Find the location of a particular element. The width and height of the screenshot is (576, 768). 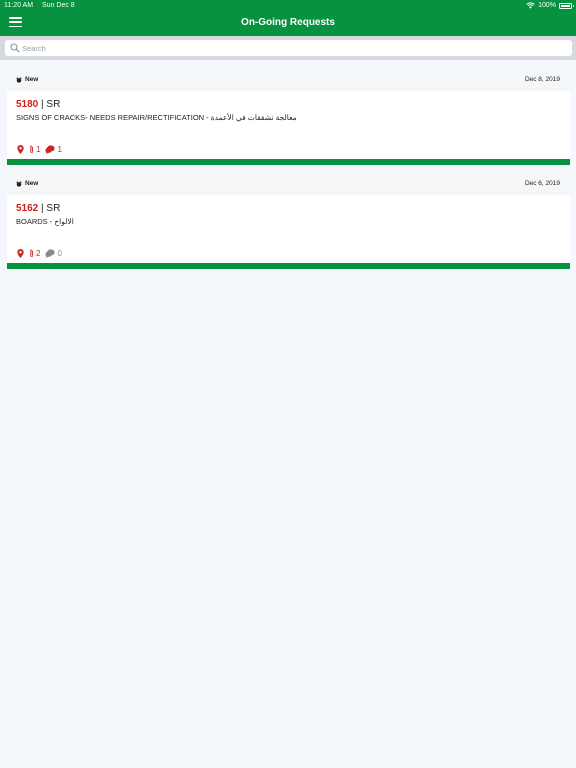

wifi-icon is located at coordinates (530, 5).